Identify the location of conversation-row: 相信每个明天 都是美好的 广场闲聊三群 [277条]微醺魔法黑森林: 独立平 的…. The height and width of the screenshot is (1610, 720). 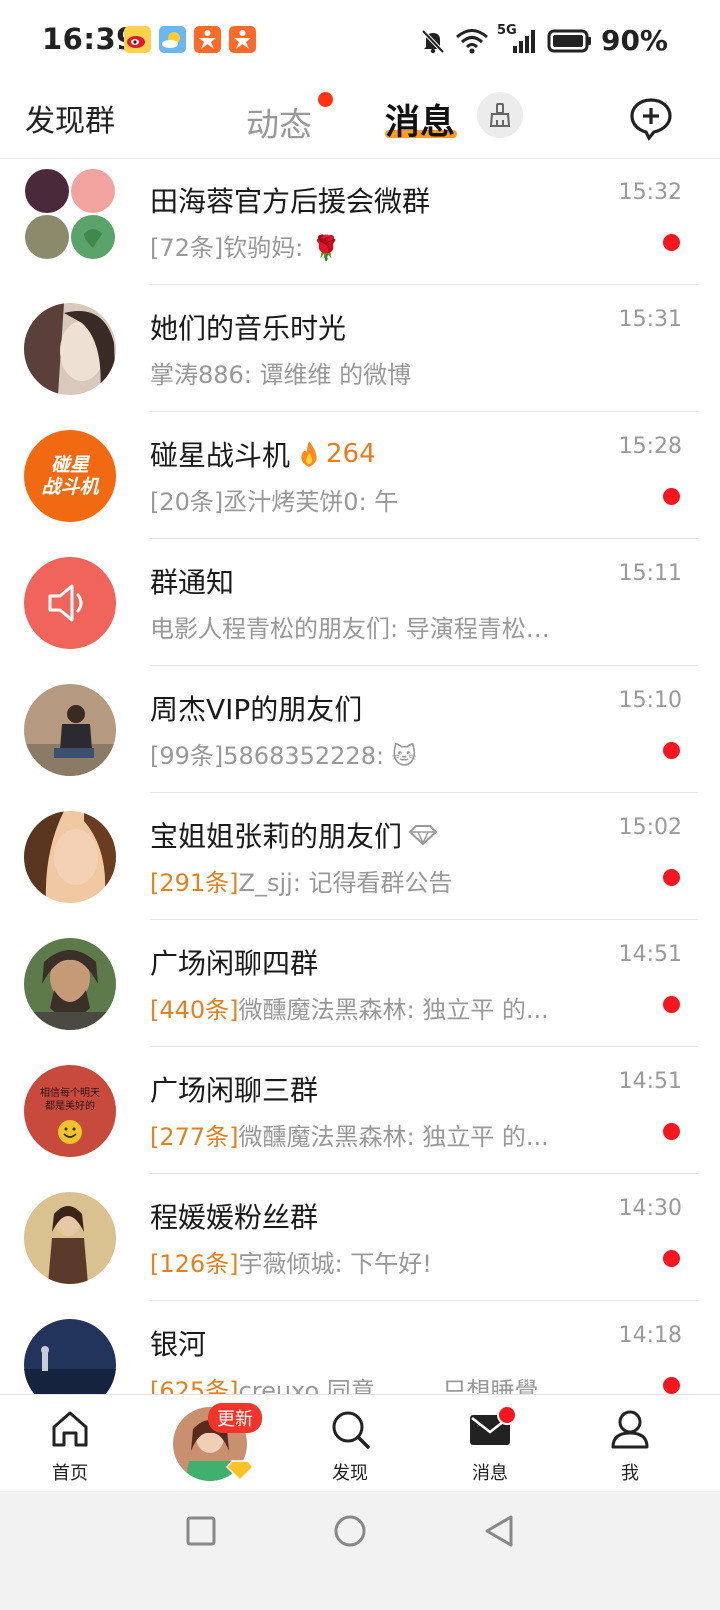
(360, 1110).